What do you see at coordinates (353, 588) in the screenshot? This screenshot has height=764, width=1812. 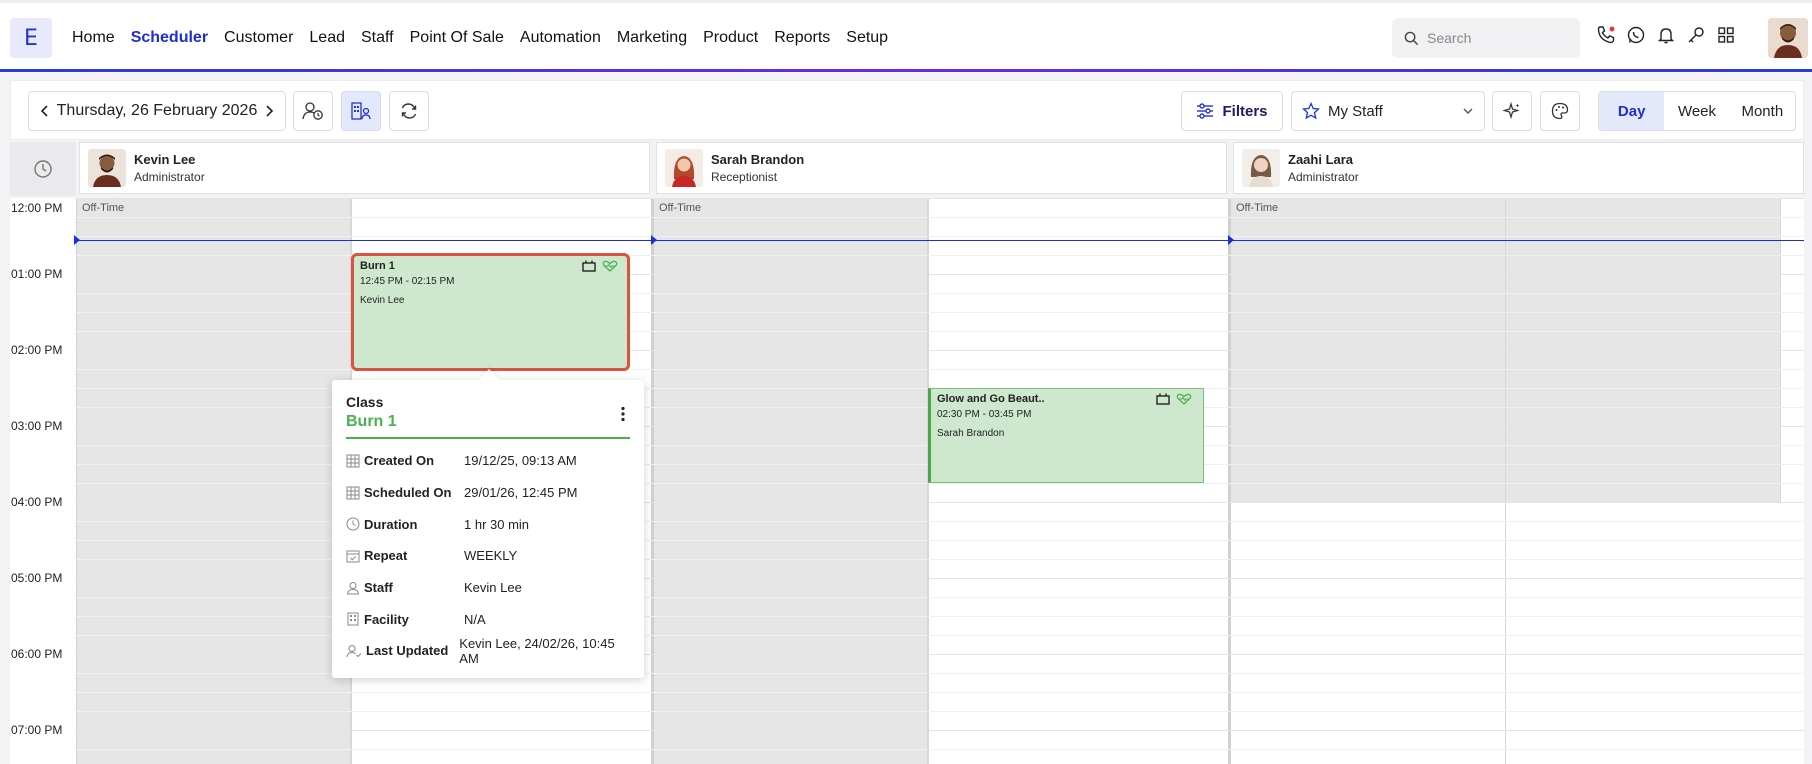 I see `user-icon` at bounding box center [353, 588].